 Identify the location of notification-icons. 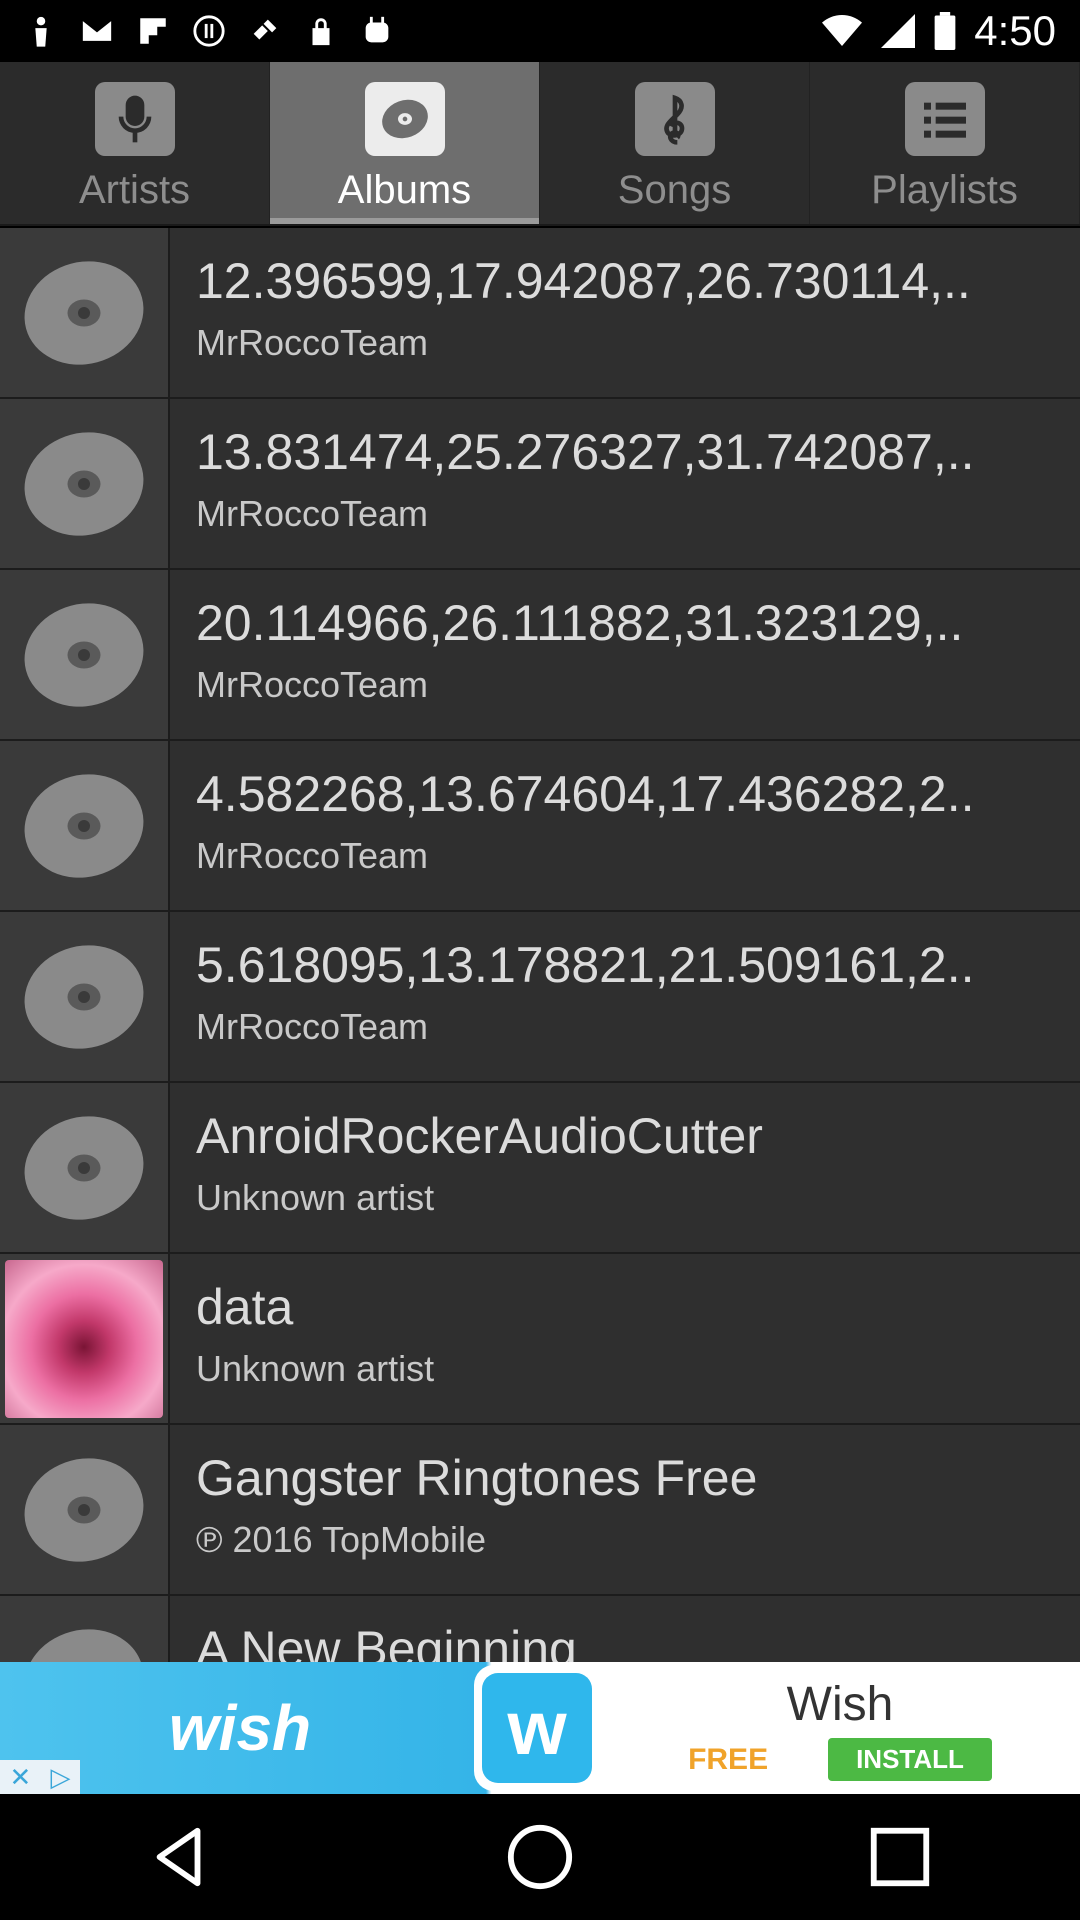
(209, 31).